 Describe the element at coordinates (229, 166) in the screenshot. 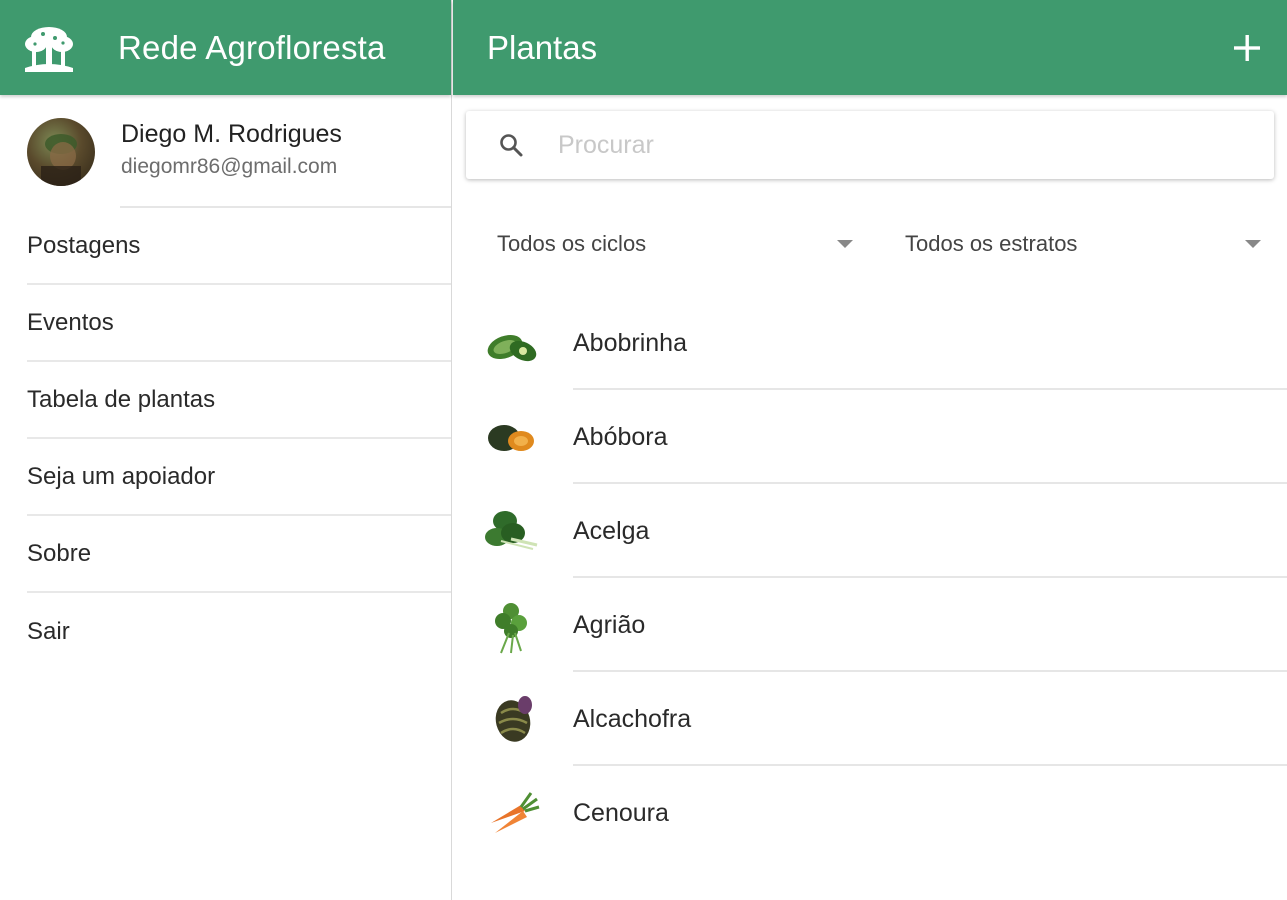

I see `profile-email: diegomr86@gmail.com` at that location.